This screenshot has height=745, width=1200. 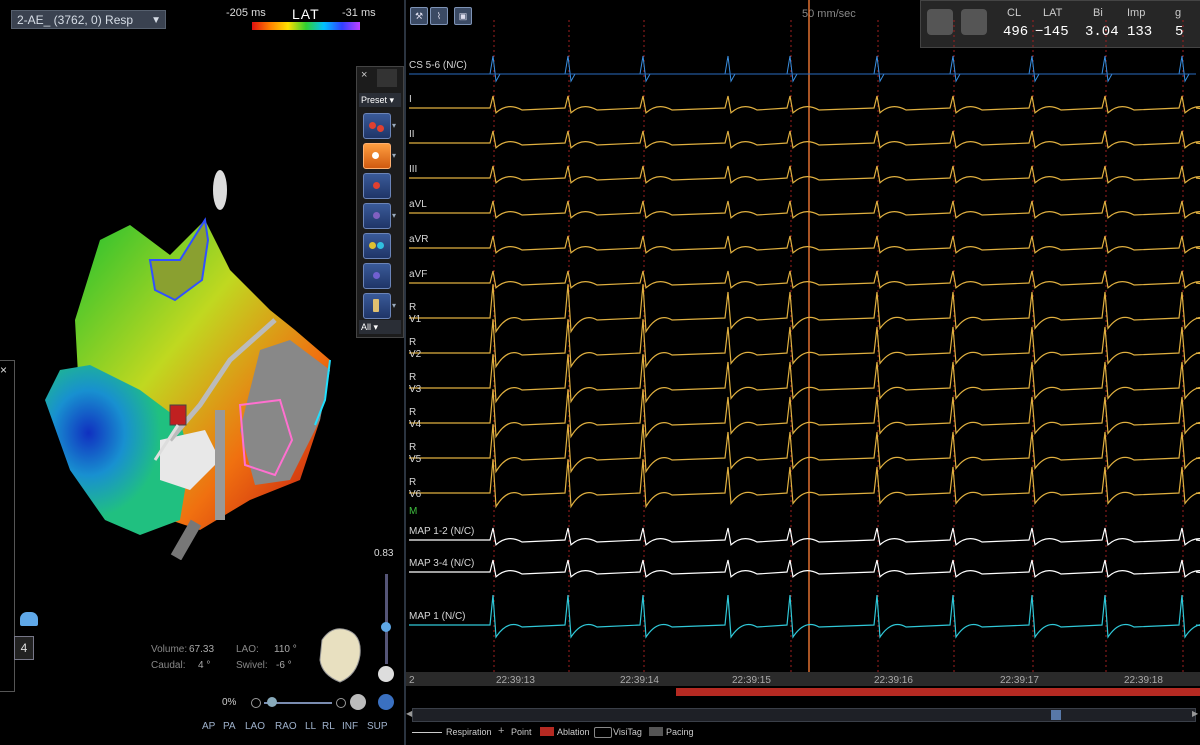 I want to click on points-display-button, so click(x=377, y=126).